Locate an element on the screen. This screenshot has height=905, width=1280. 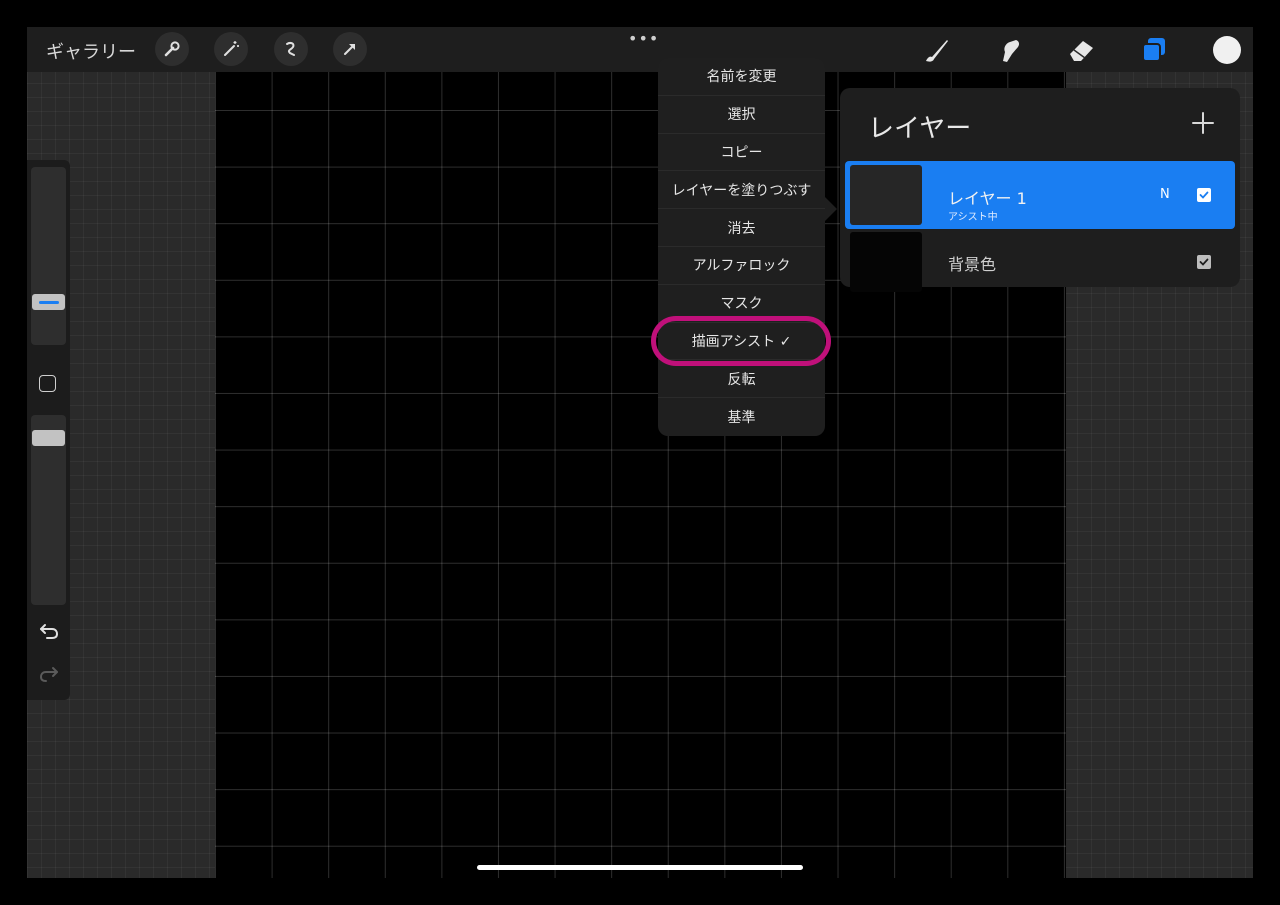
layer-thumbnail is located at coordinates (886, 195).